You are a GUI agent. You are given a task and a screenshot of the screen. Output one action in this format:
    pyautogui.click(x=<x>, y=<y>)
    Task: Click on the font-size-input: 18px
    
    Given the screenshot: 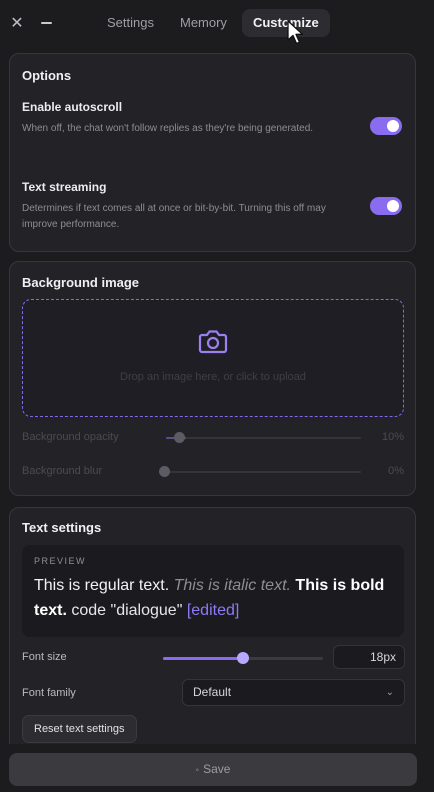 What is the action you would take?
    pyautogui.click(x=369, y=657)
    